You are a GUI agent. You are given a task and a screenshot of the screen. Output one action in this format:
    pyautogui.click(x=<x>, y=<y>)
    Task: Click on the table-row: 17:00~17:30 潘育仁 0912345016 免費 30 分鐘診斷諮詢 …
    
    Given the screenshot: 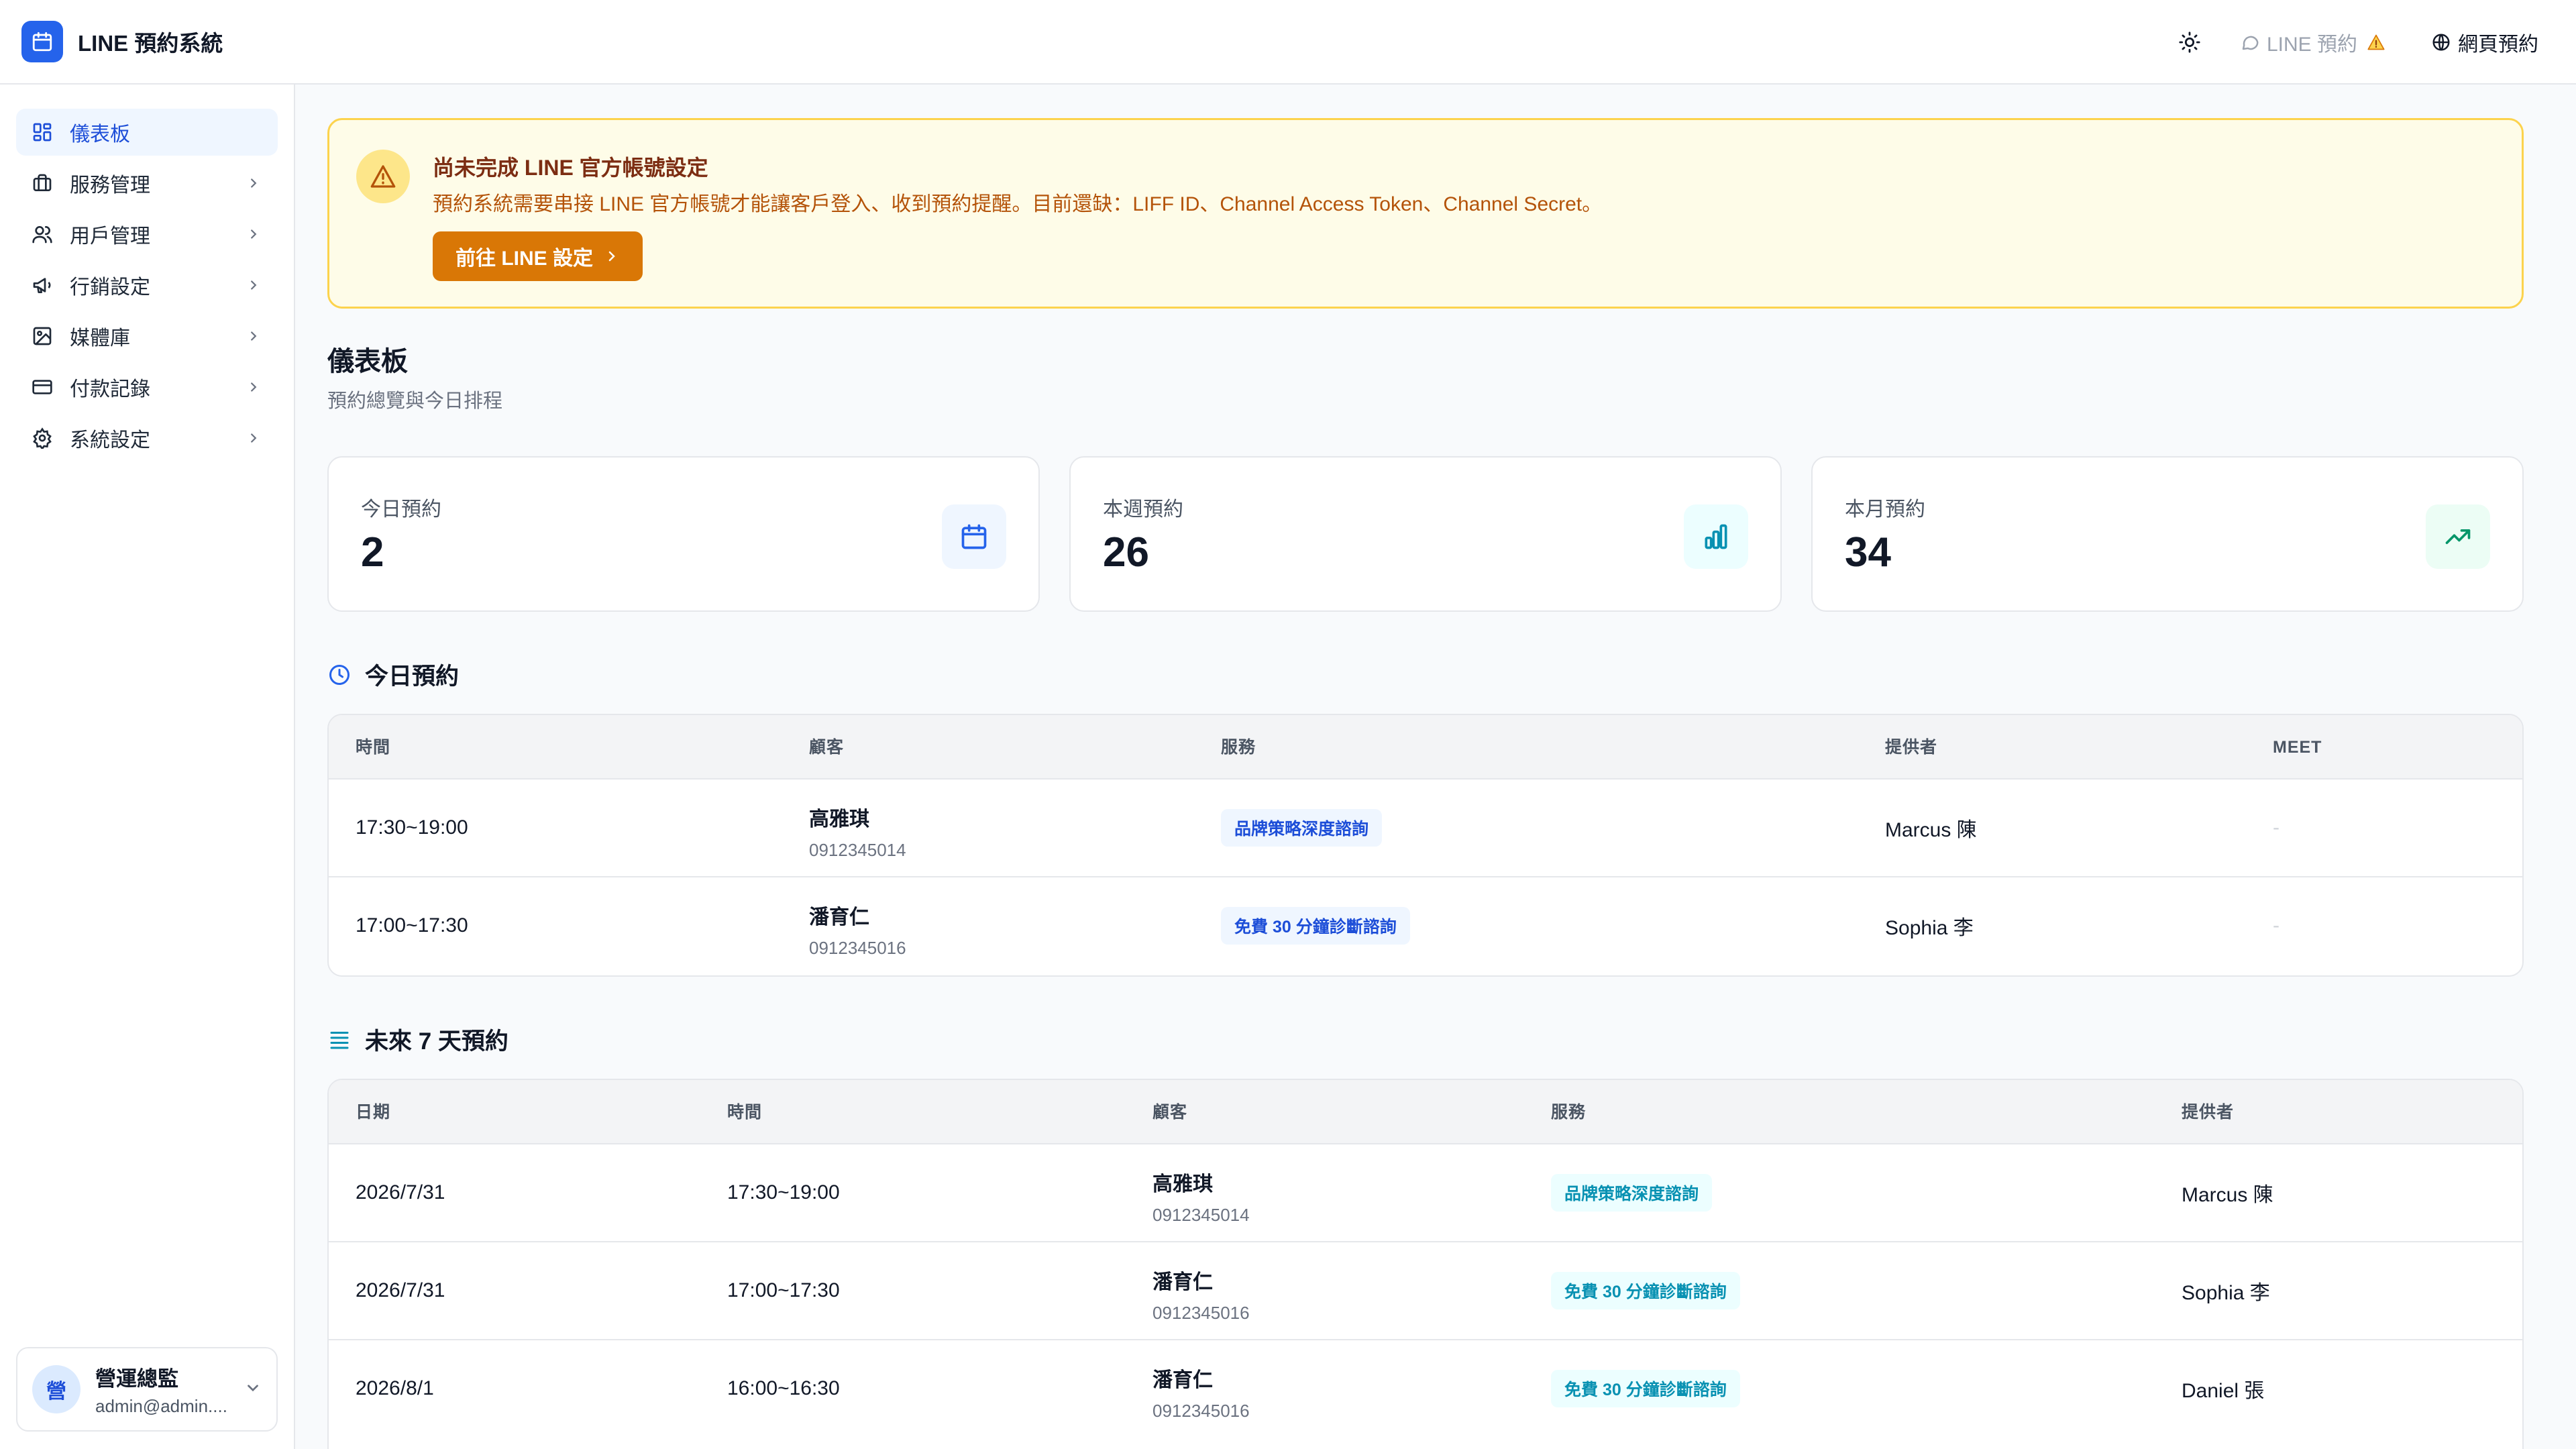 What is the action you would take?
    pyautogui.click(x=1425, y=926)
    